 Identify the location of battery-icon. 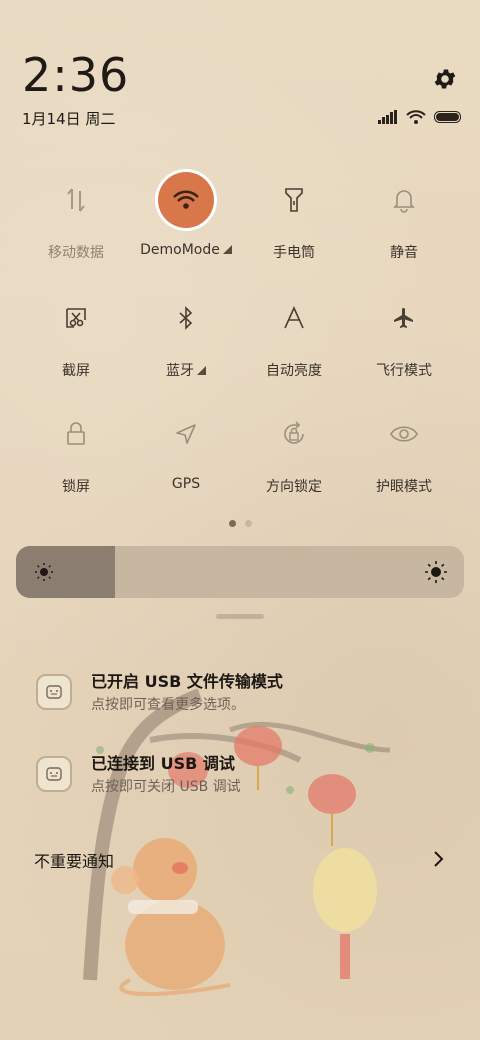
(447, 117).